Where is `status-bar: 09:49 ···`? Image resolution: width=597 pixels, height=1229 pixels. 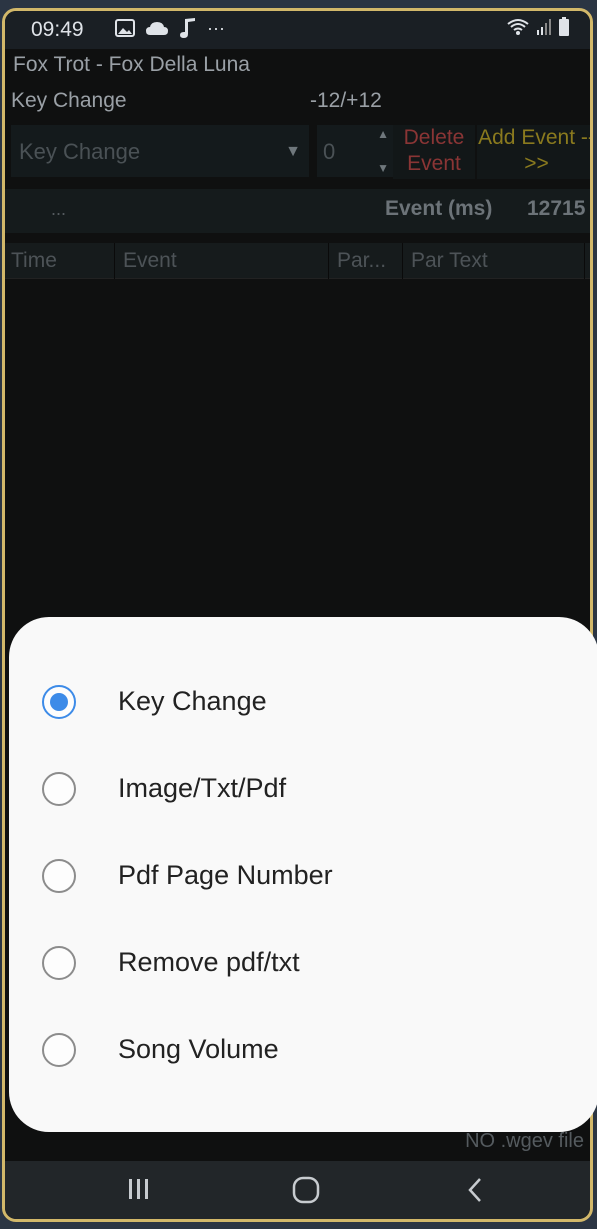 status-bar: 09:49 ··· is located at coordinates (297, 30).